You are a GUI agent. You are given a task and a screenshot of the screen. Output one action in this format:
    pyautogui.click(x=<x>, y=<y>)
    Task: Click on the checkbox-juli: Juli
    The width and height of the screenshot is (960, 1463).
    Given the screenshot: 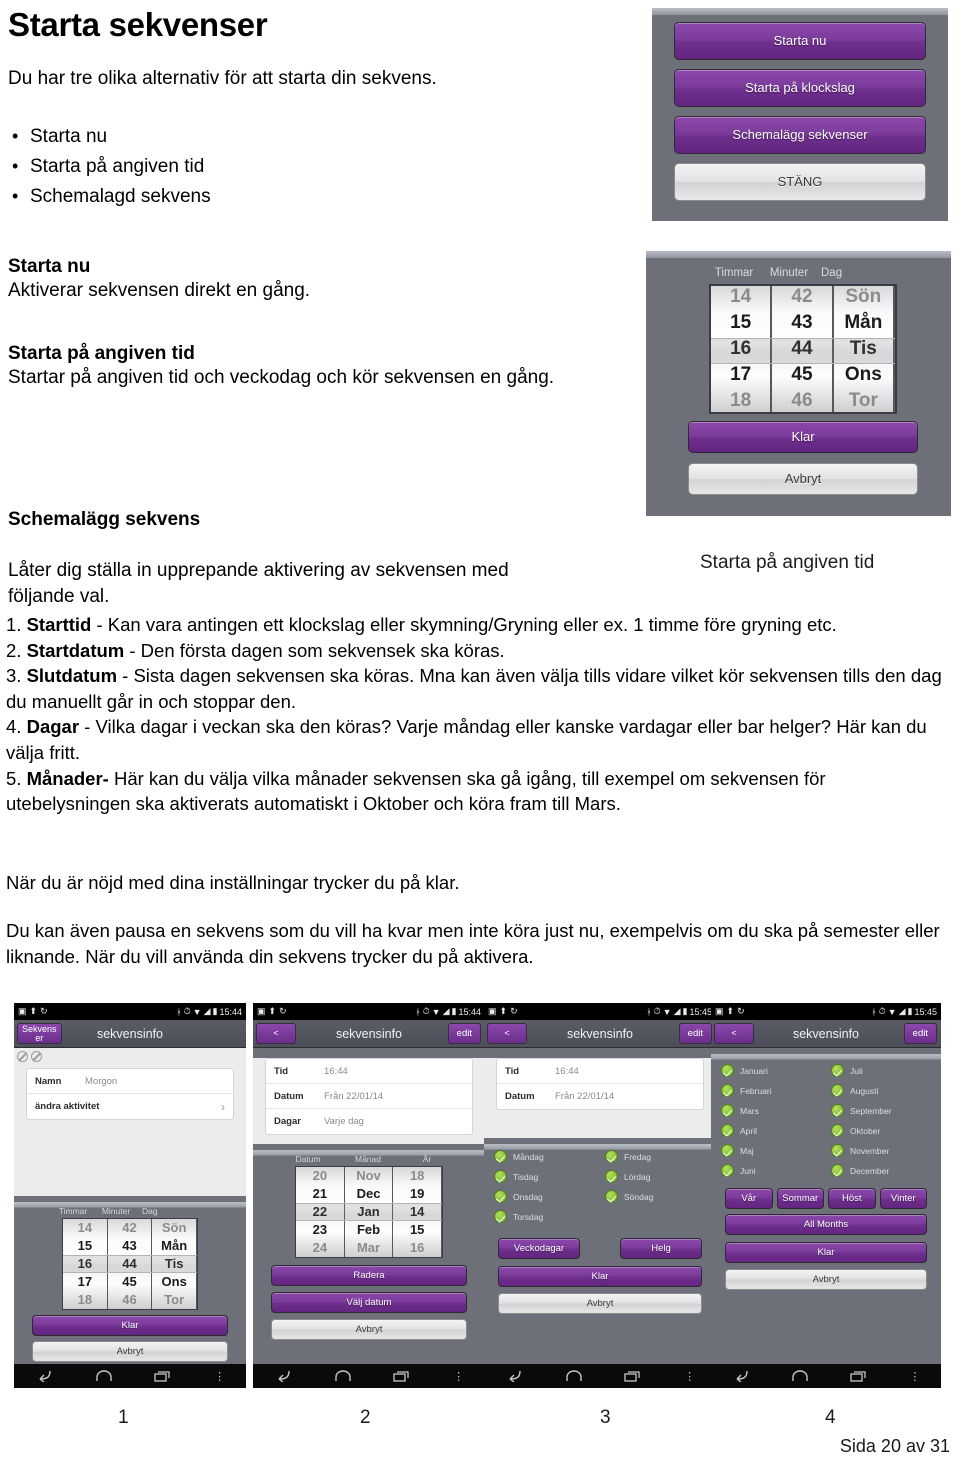 What is the action you would take?
    pyautogui.click(x=886, y=1070)
    